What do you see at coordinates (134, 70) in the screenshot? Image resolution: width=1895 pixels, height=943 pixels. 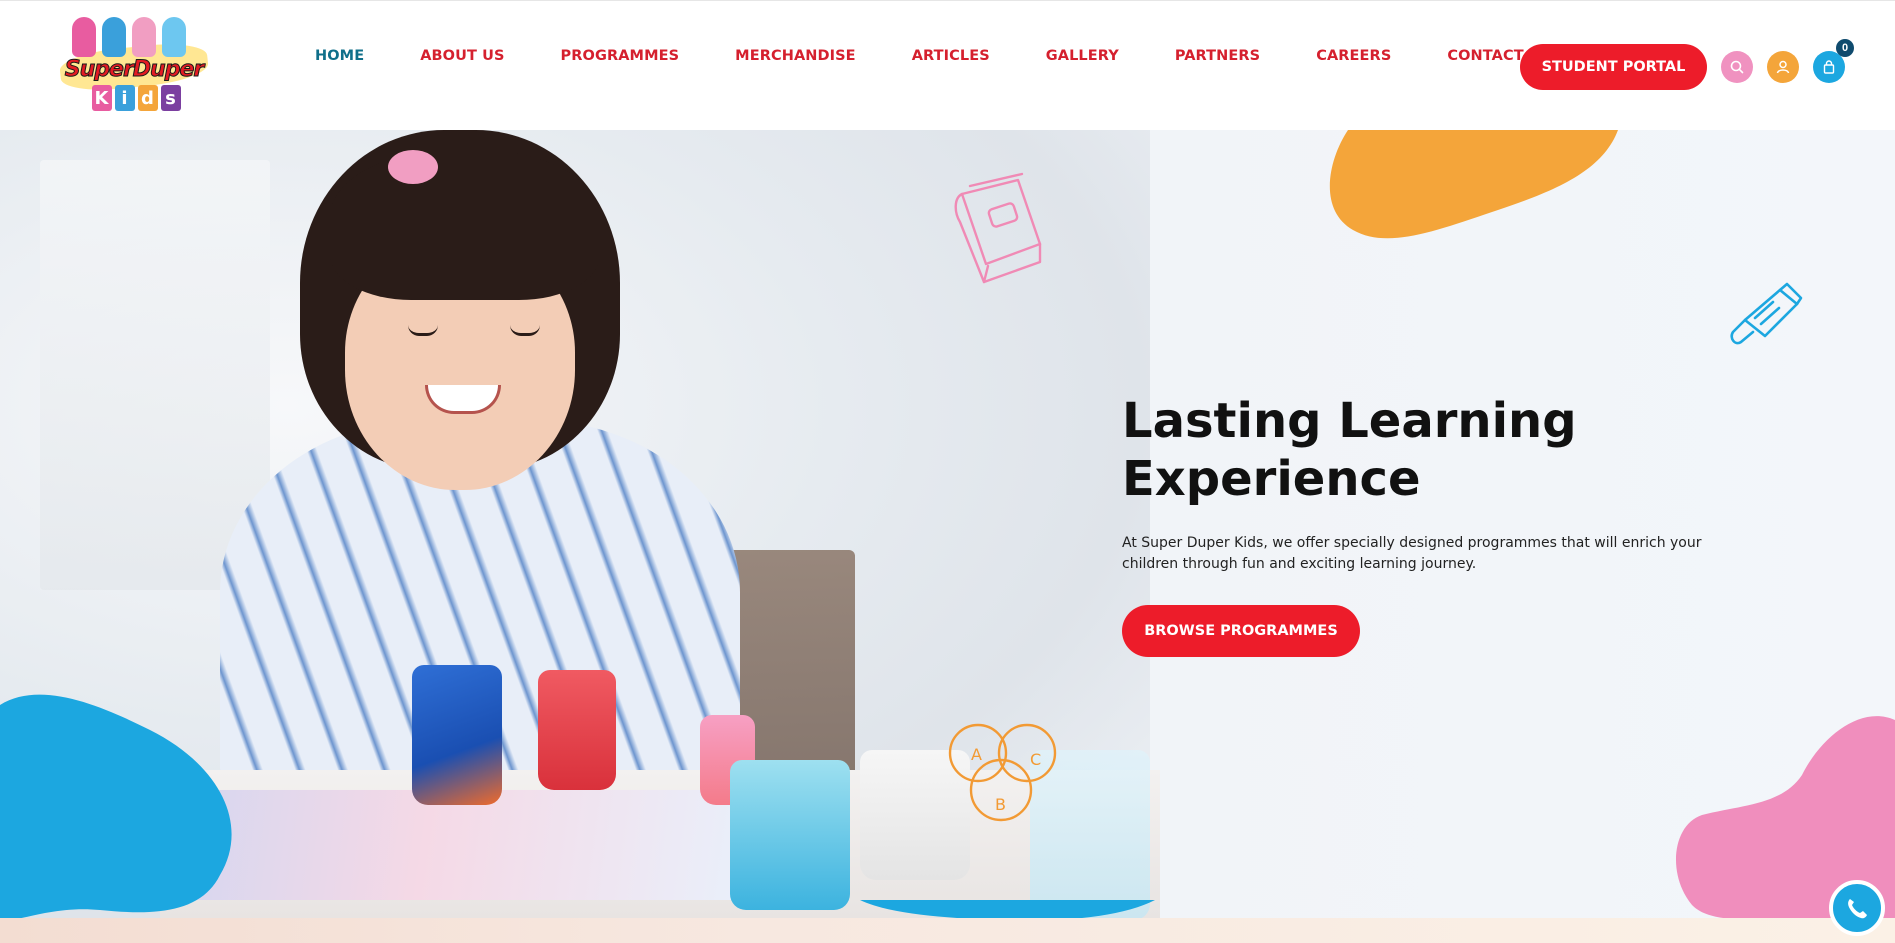 I see `logo-wordmark: SuperDuper` at bounding box center [134, 70].